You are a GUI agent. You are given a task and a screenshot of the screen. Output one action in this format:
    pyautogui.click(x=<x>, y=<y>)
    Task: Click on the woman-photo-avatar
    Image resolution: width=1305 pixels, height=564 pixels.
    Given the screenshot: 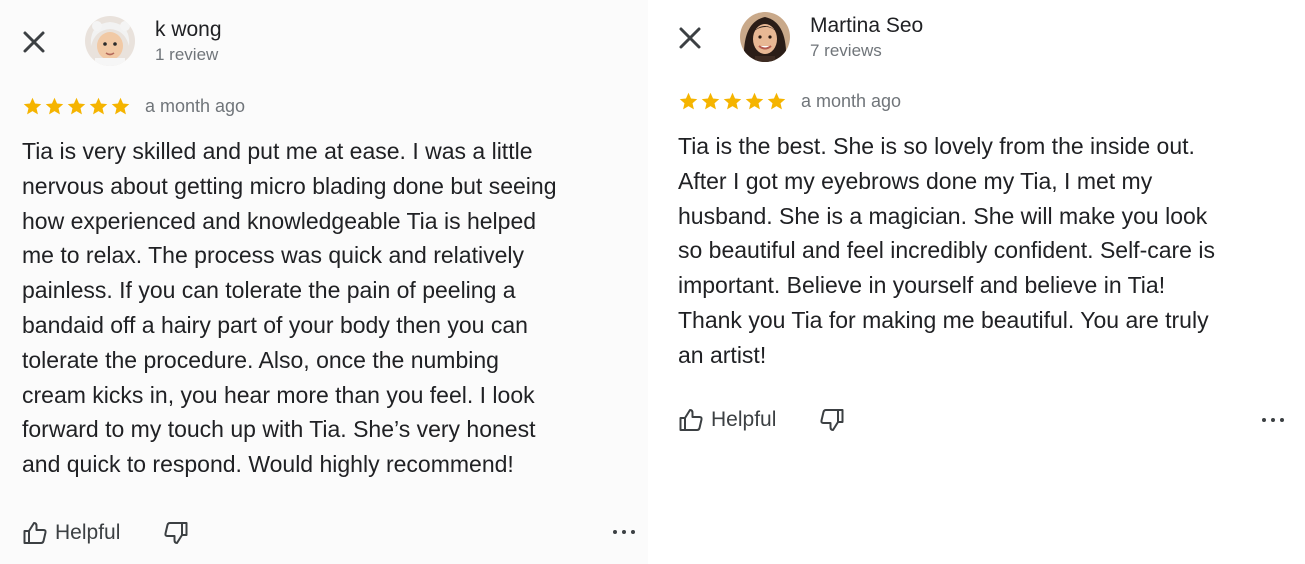 What is the action you would take?
    pyautogui.click(x=765, y=37)
    